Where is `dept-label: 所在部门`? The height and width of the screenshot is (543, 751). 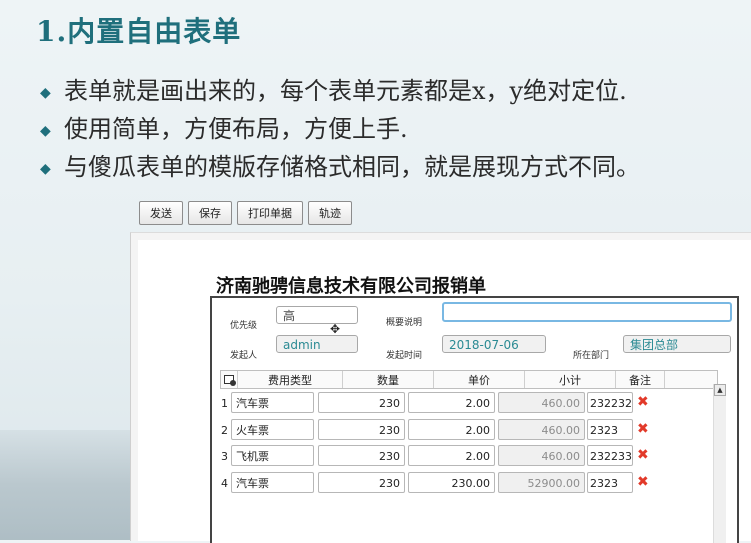
dept-label: 所在部门 is located at coordinates (591, 356).